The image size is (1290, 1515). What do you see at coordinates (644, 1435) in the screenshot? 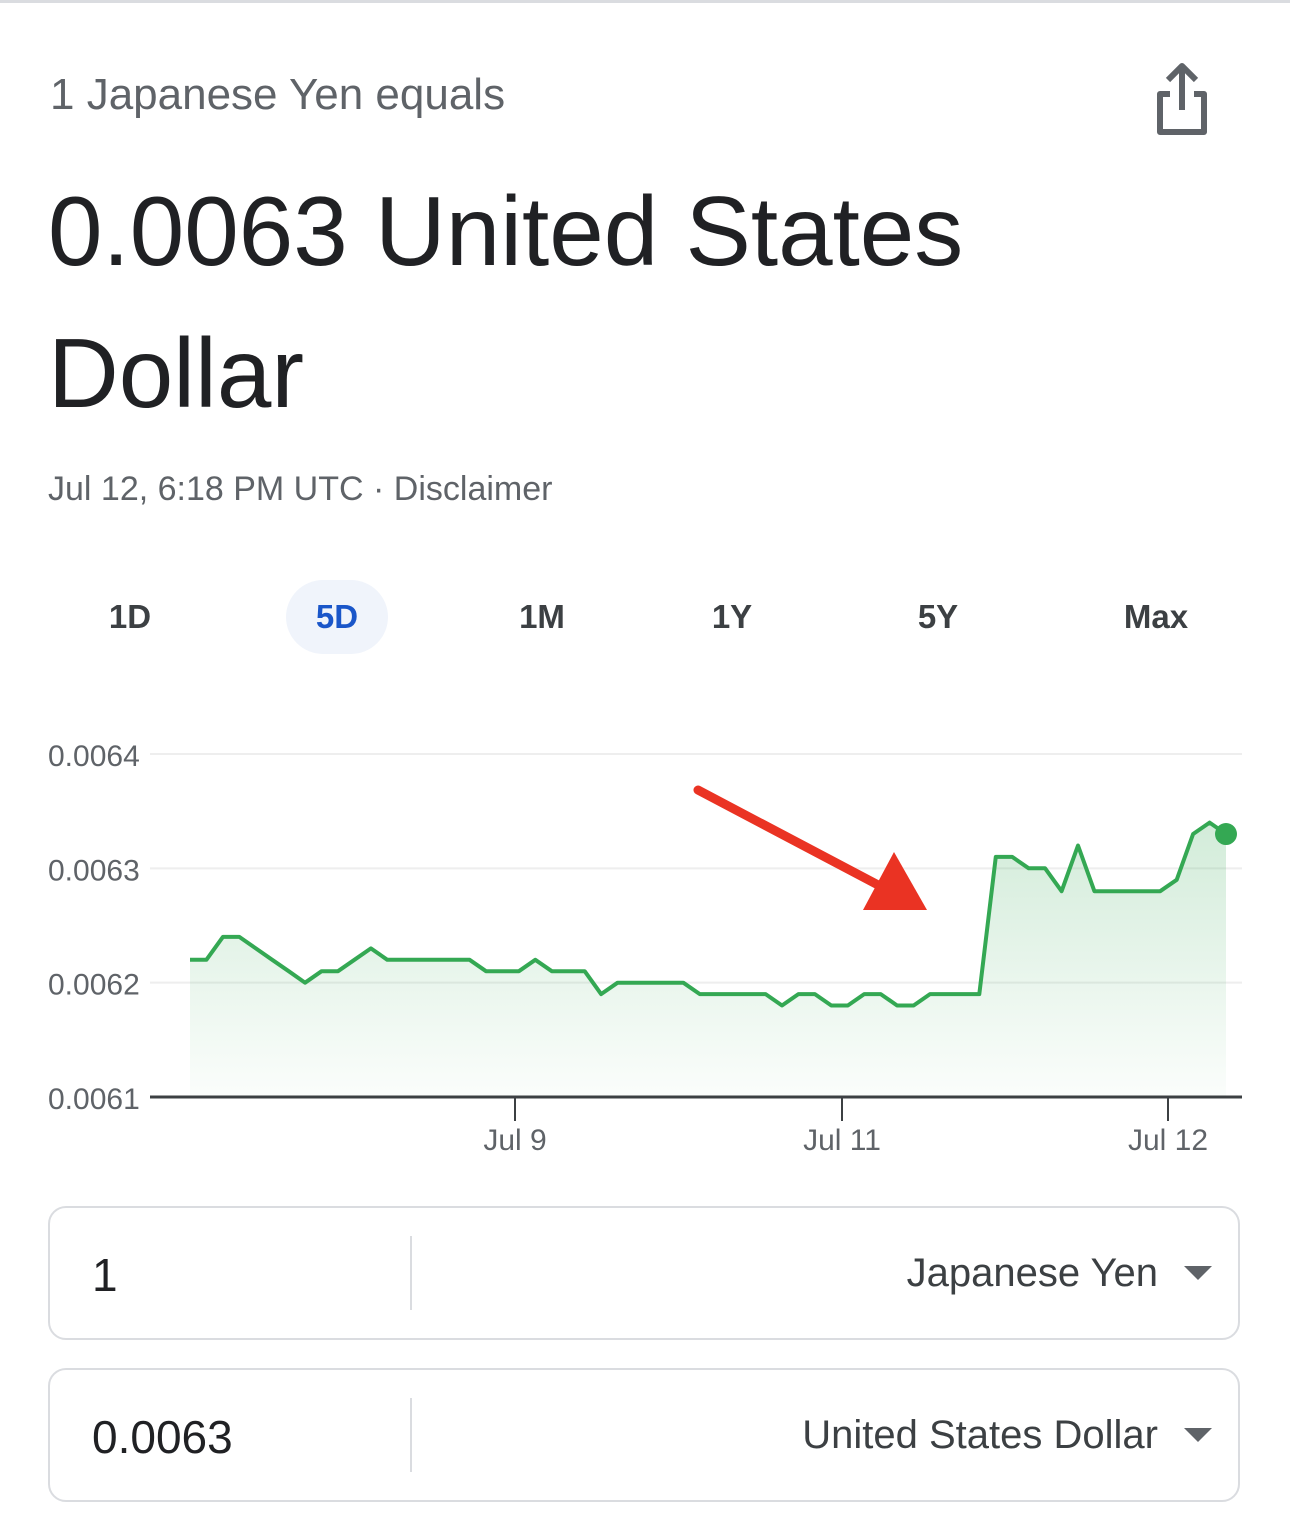
I see `converter-to-row: 0.0063 United States Dollar` at bounding box center [644, 1435].